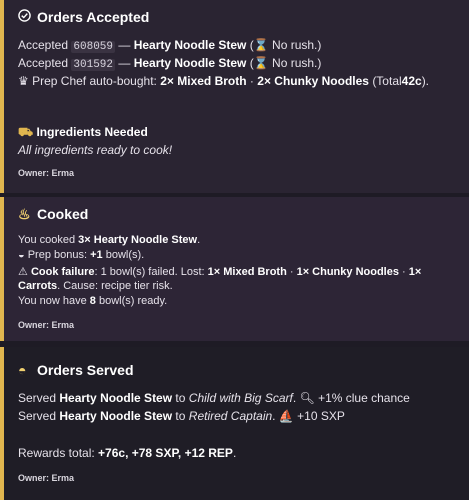  I want to click on warning-icon: ⚠, so click(23, 272).